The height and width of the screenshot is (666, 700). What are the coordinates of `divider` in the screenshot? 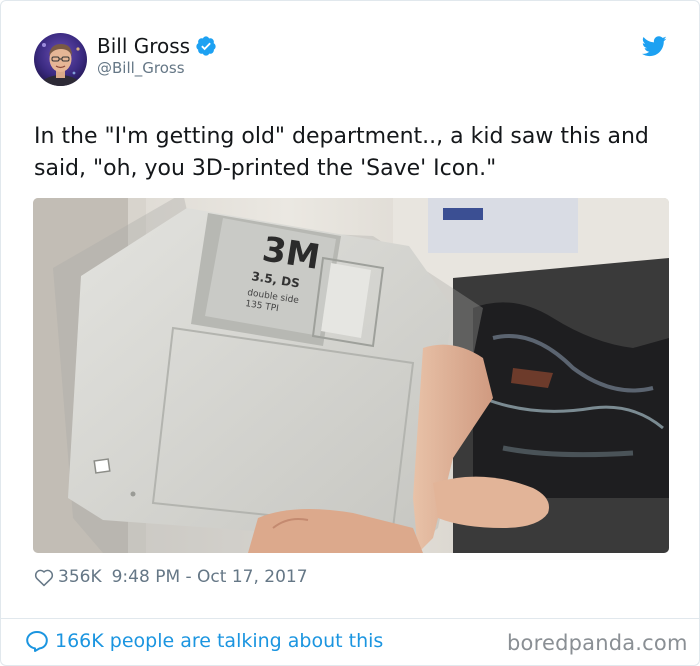 It's located at (350, 618).